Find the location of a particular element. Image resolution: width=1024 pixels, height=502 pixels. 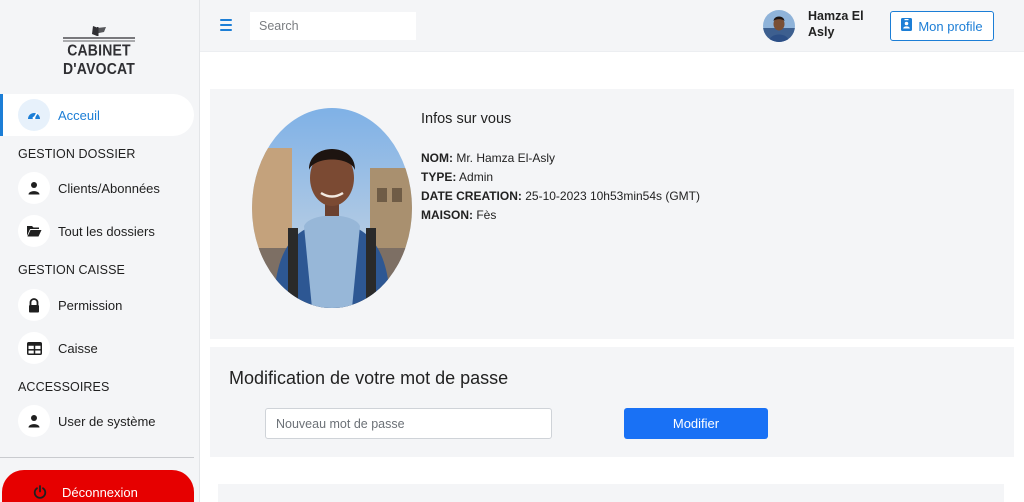

sidebar-item-caisse: Caisse is located at coordinates (97, 348).